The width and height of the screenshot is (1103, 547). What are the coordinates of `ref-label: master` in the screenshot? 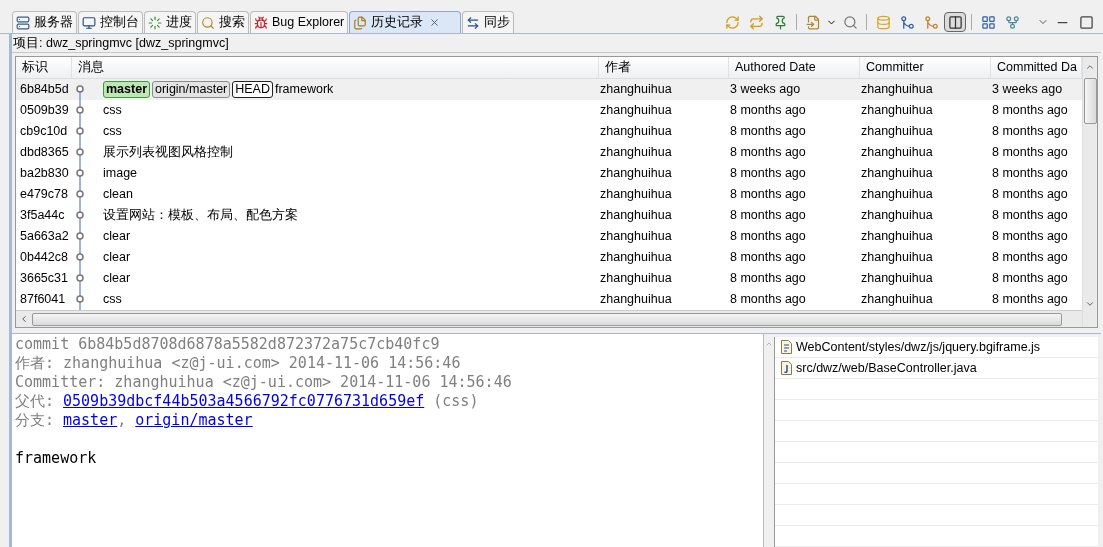 It's located at (126, 89).